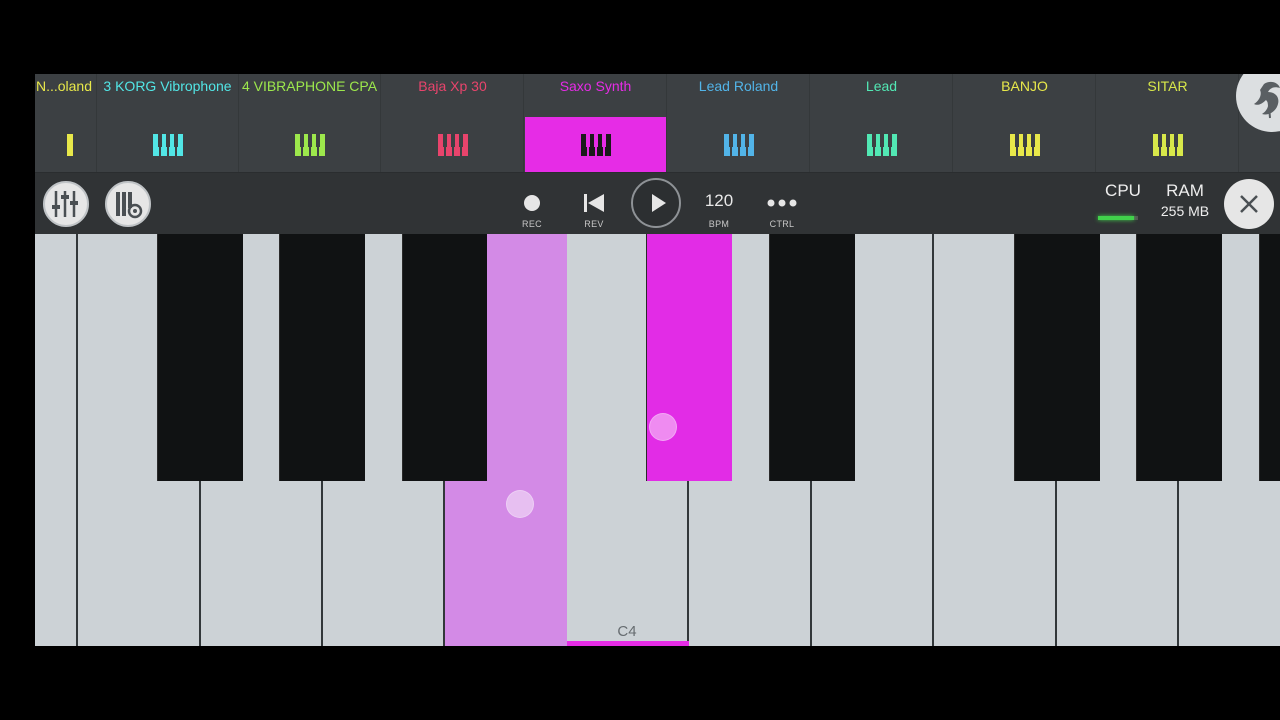 The height and width of the screenshot is (720, 1280). I want to click on instrument-settings-button, so click(128, 204).